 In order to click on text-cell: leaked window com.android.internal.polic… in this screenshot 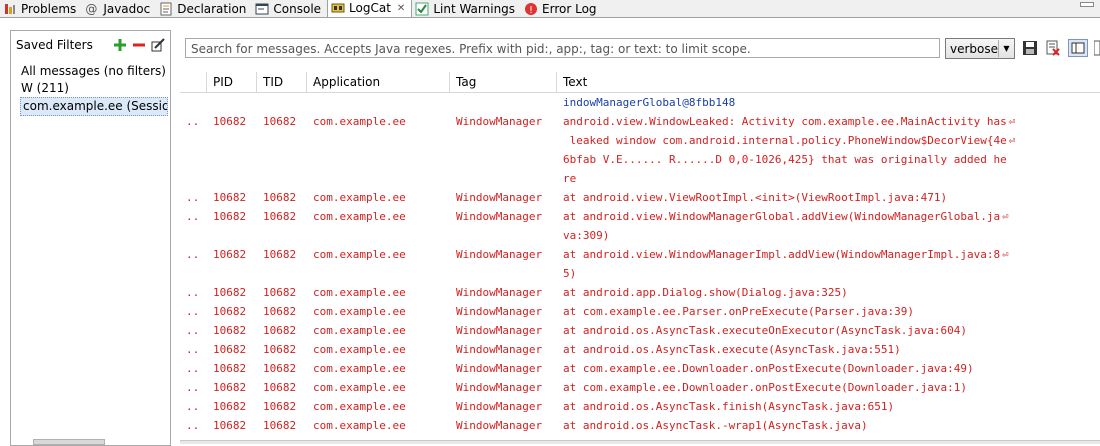, I will do `click(828, 140)`.